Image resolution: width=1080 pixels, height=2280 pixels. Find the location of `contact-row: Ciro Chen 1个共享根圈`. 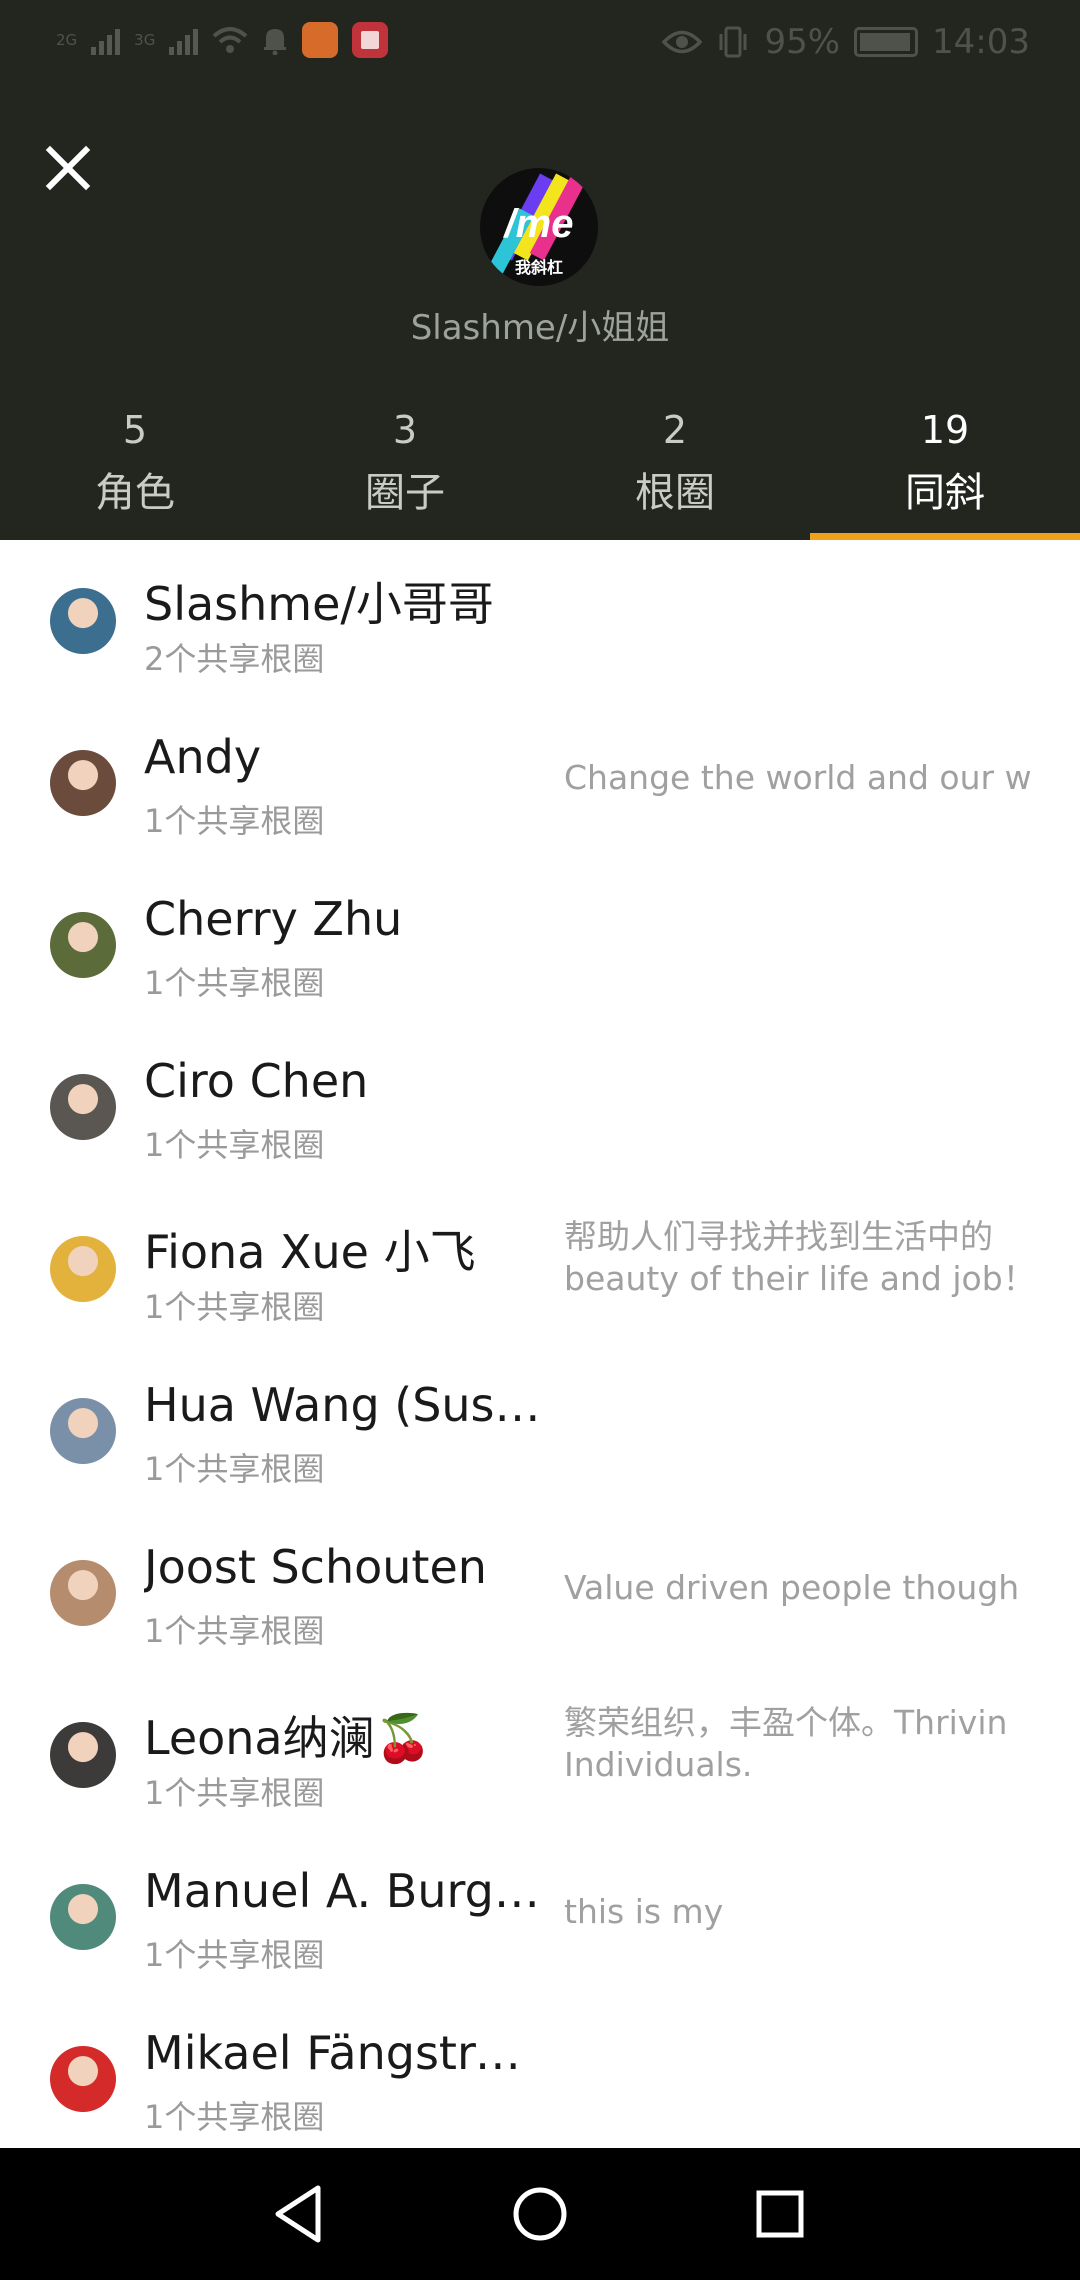

contact-row: Ciro Chen 1个共享根圈 is located at coordinates (540, 1107).